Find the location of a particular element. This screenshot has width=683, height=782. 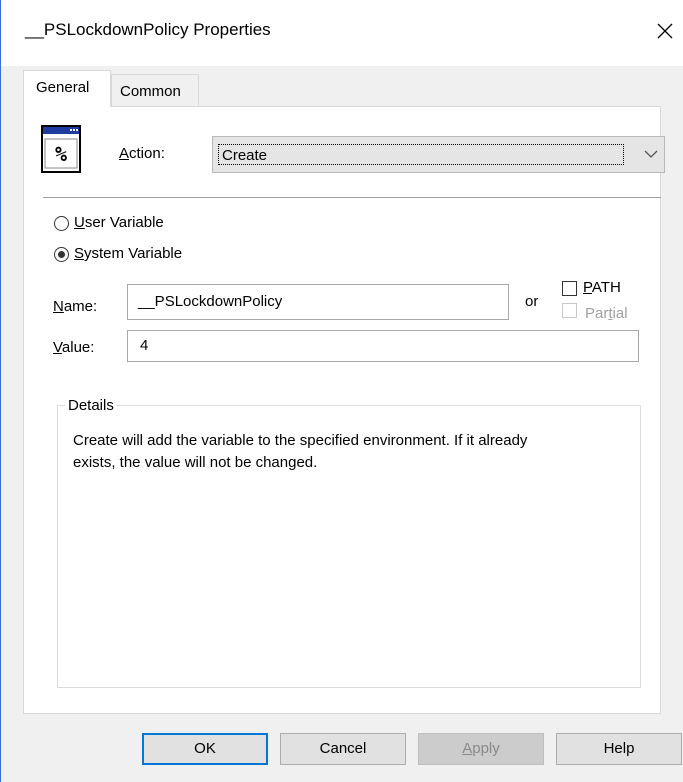

value-field-value: 4 is located at coordinates (144, 345).